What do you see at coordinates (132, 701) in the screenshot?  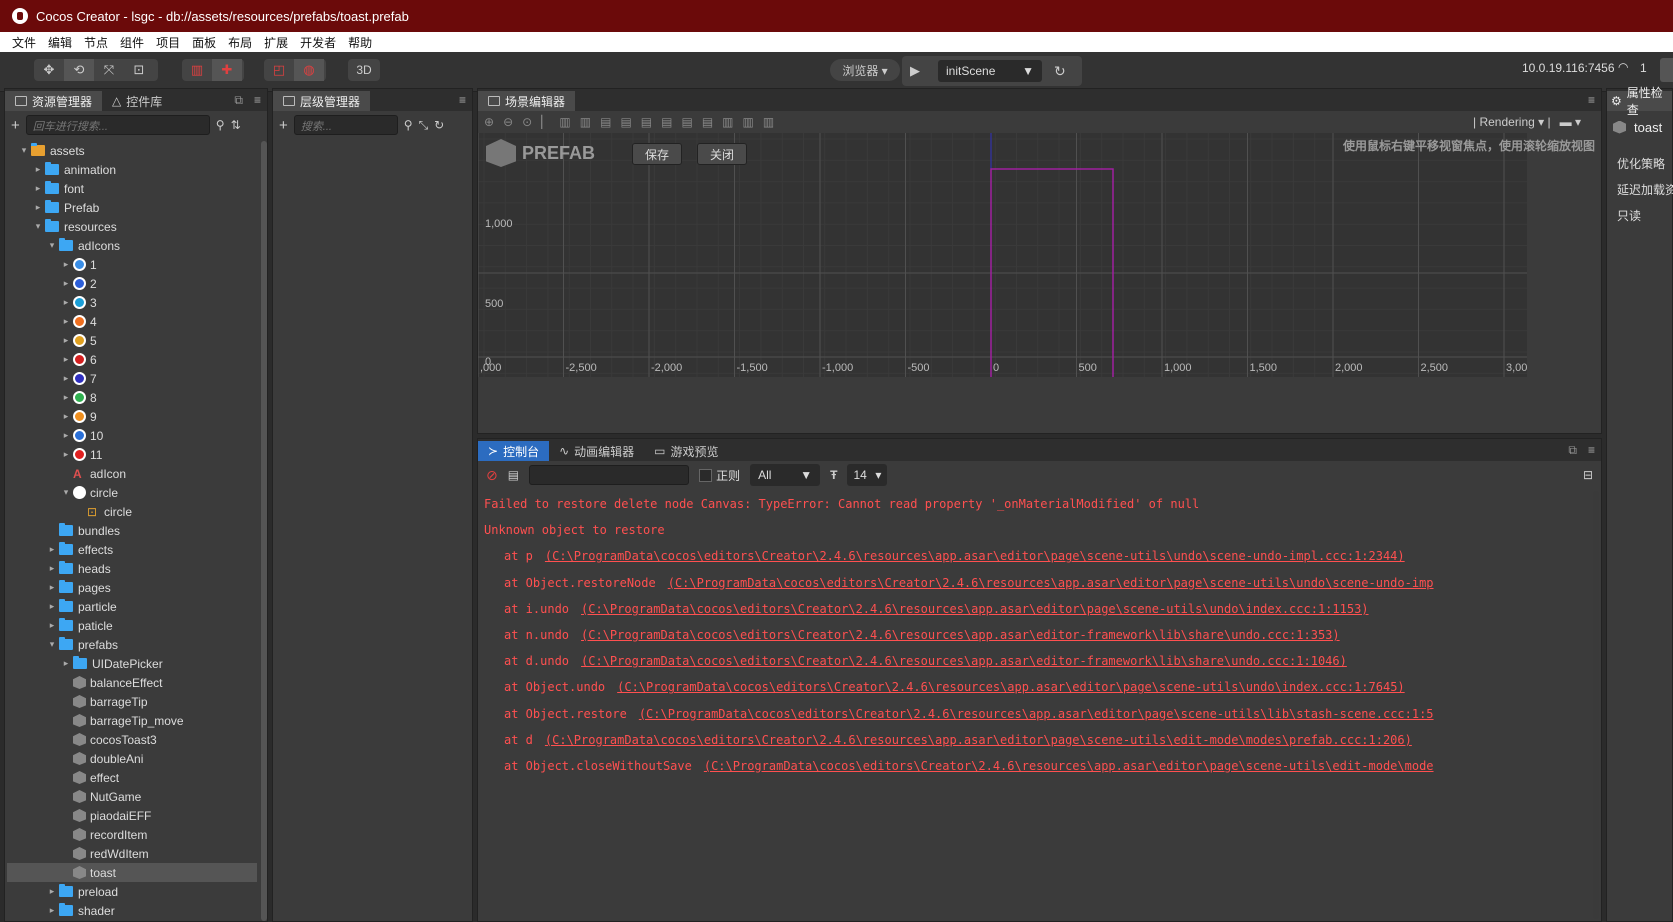 I see `asset-tree-item: barrageTip` at bounding box center [132, 701].